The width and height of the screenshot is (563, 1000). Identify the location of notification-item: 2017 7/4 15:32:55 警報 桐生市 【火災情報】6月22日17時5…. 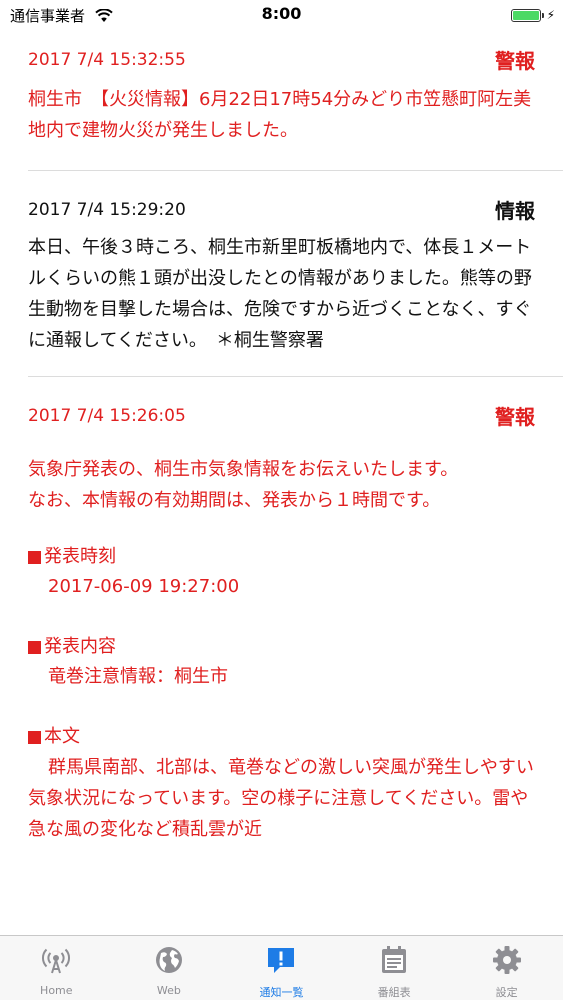
(281, 100).